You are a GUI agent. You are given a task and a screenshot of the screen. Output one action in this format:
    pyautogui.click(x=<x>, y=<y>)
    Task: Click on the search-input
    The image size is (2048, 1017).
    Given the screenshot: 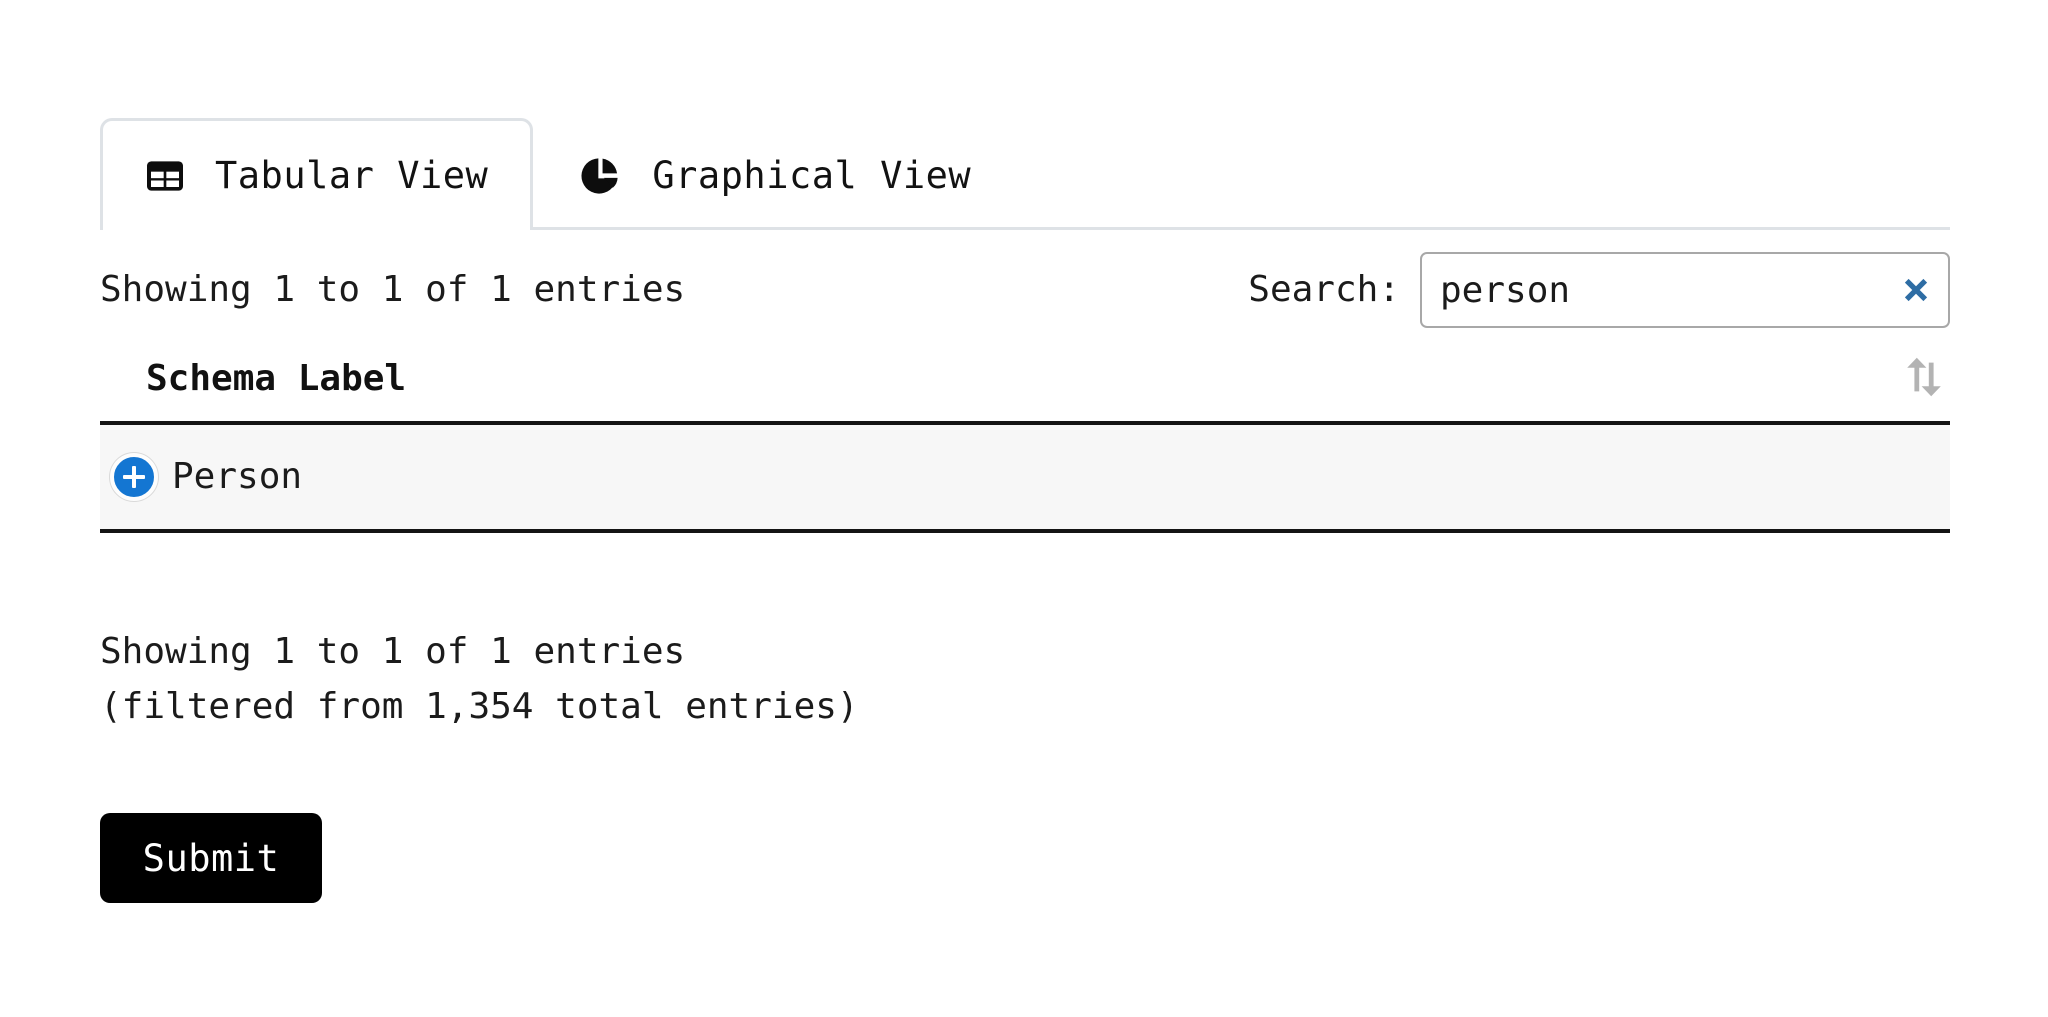 What is the action you would take?
    pyautogui.click(x=1685, y=290)
    